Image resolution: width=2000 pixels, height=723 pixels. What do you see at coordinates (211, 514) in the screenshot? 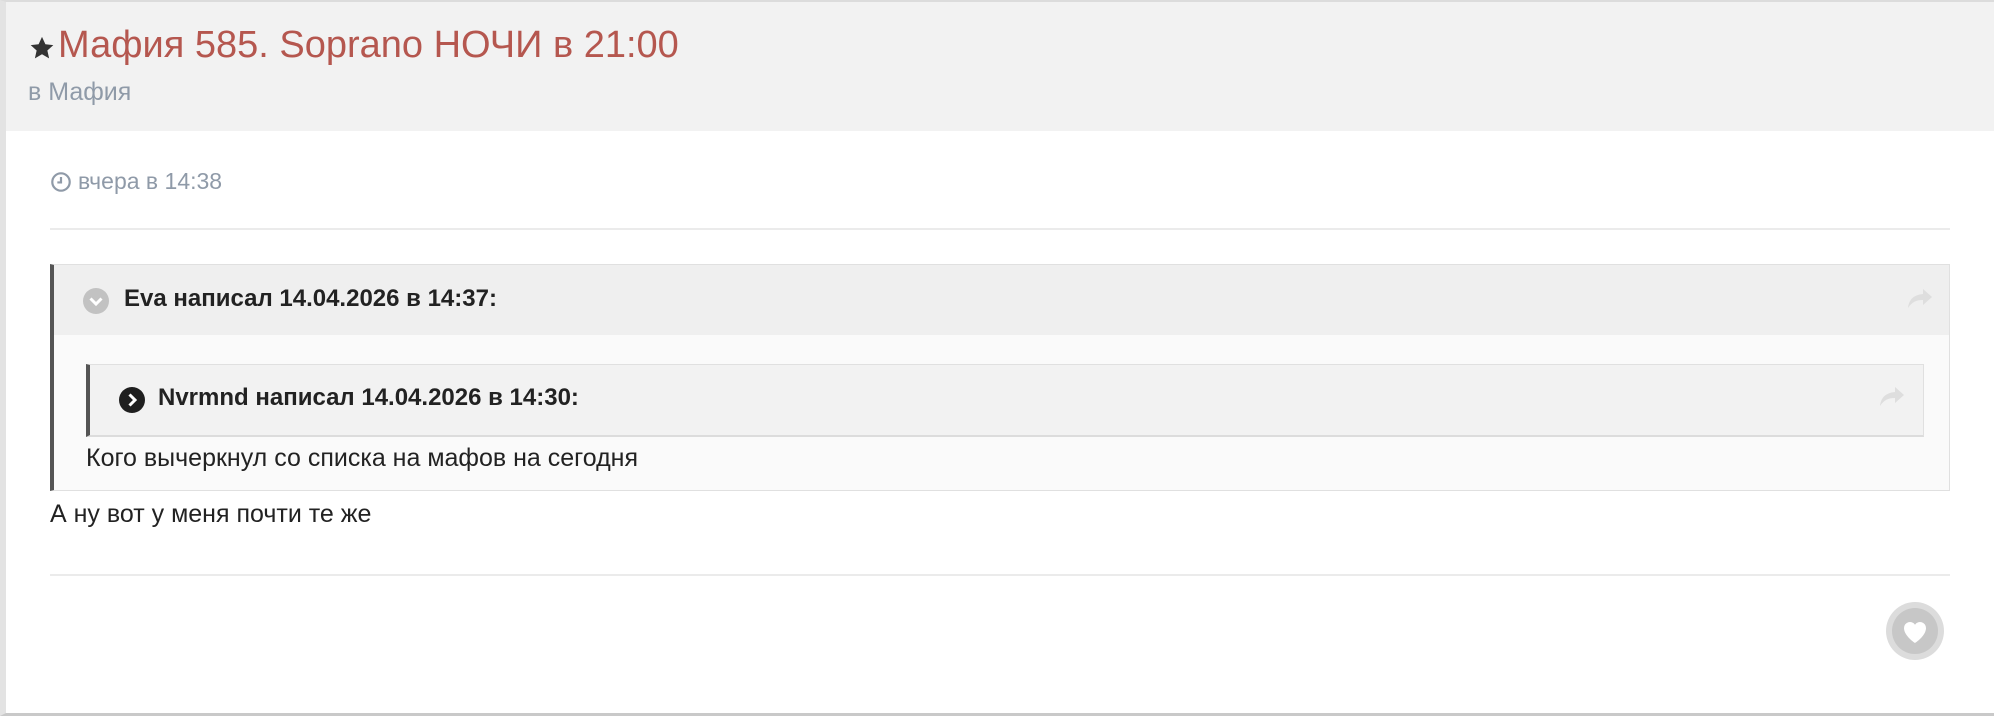
I see `post-body: А ну вот у меня почти те же` at bounding box center [211, 514].